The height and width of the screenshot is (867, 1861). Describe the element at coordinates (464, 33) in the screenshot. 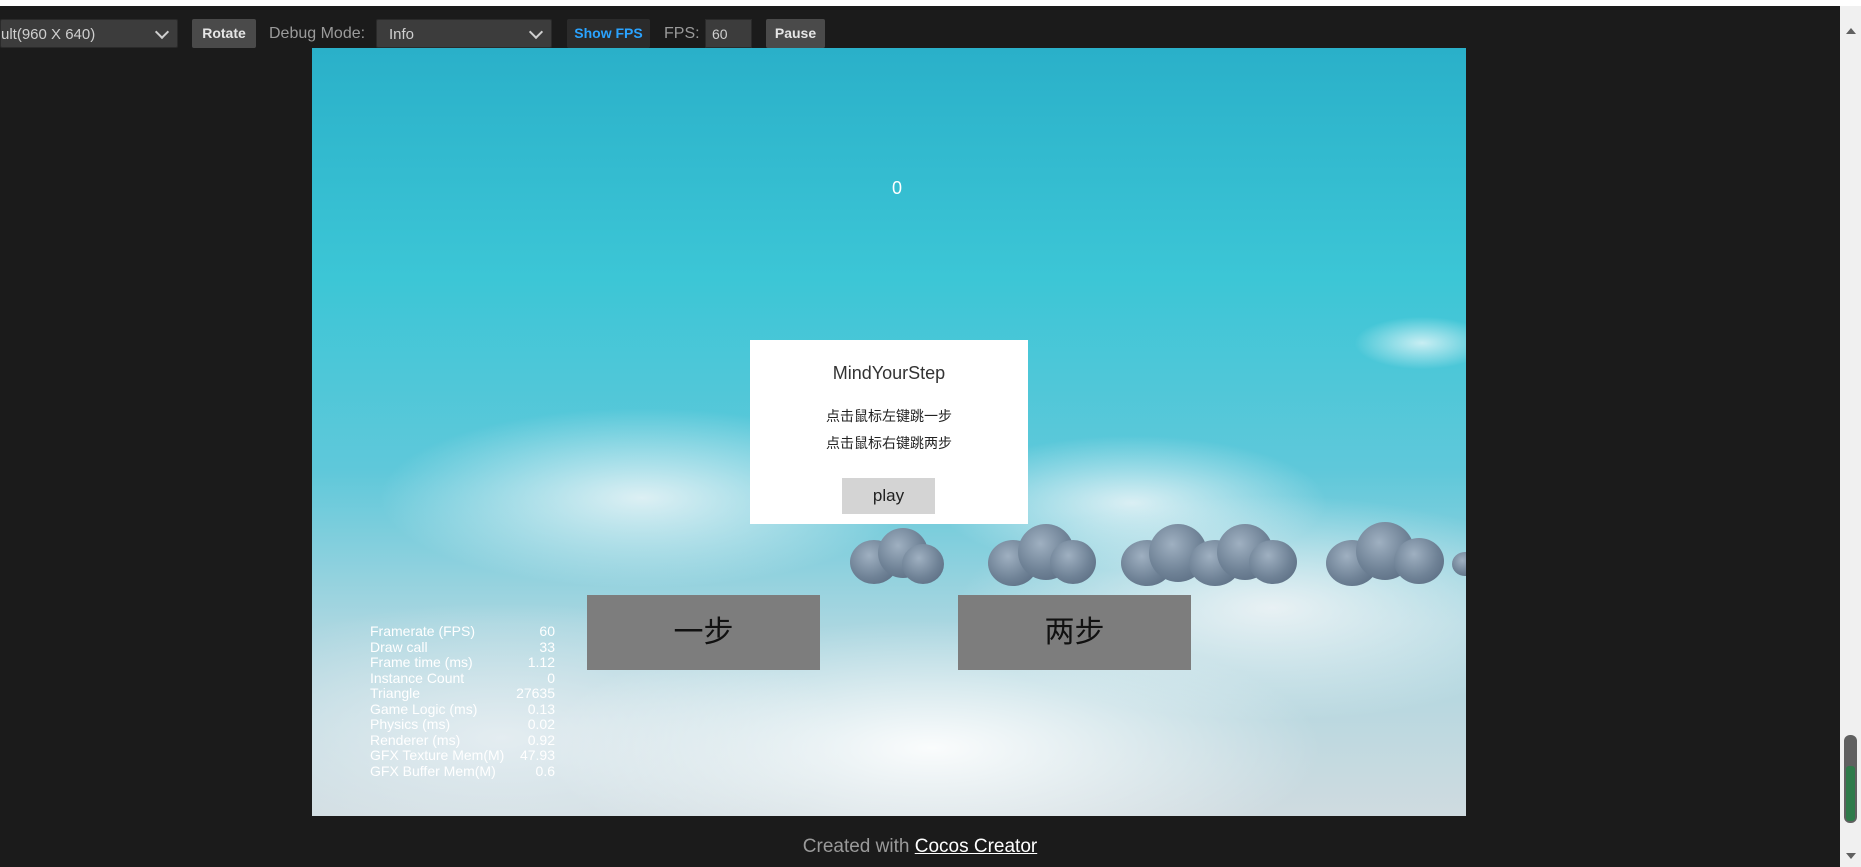

I see `debug-mode-select: Info` at that location.